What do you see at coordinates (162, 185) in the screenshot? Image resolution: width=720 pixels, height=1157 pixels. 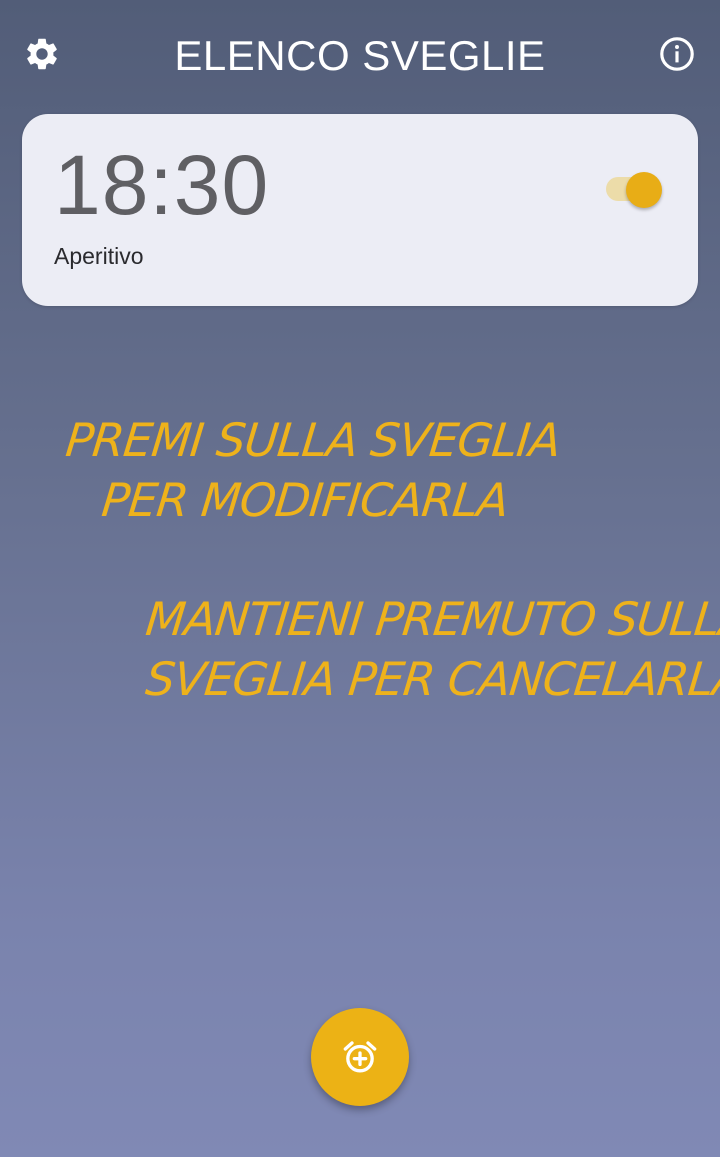 I see `alarm-time: 18:30` at bounding box center [162, 185].